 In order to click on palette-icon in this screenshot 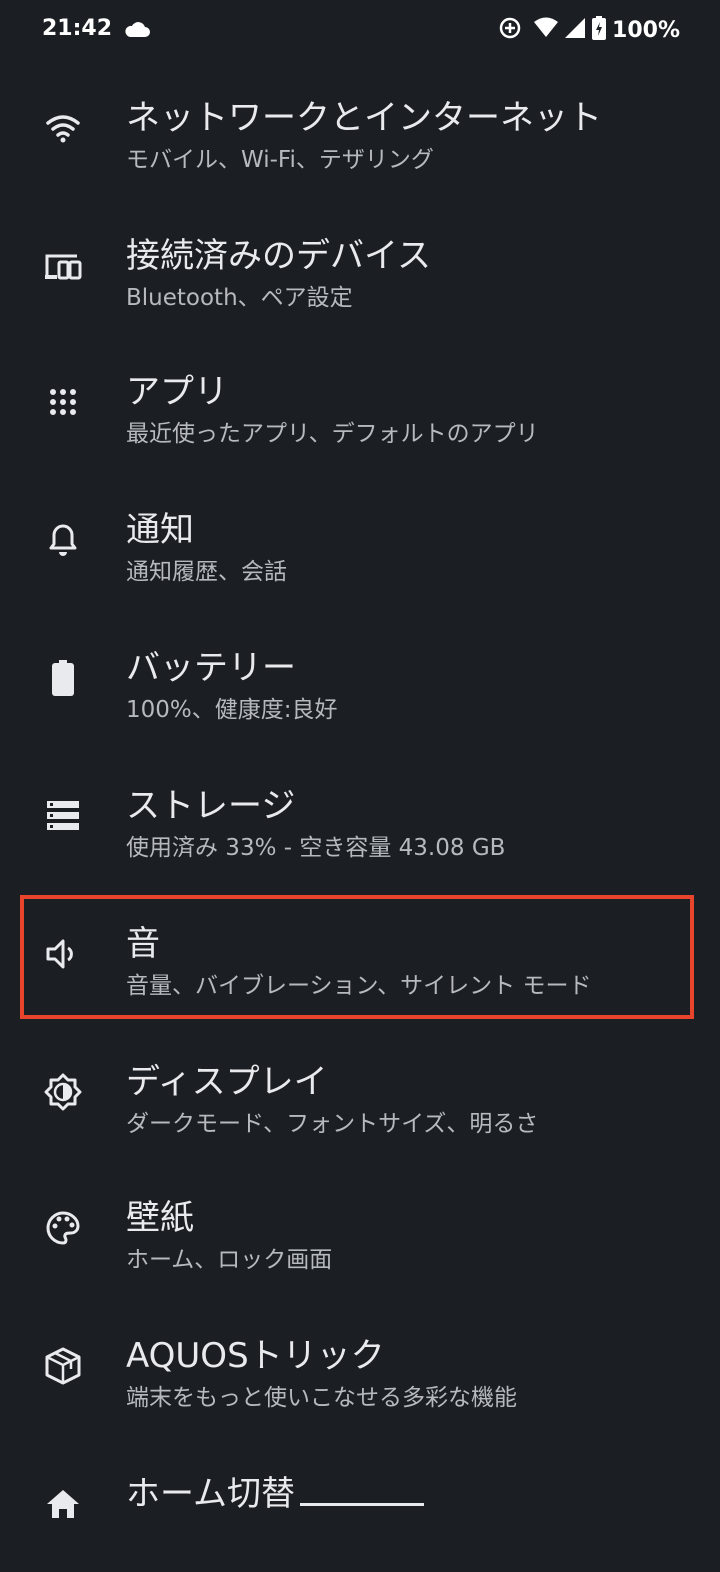, I will do `click(63, 1228)`.